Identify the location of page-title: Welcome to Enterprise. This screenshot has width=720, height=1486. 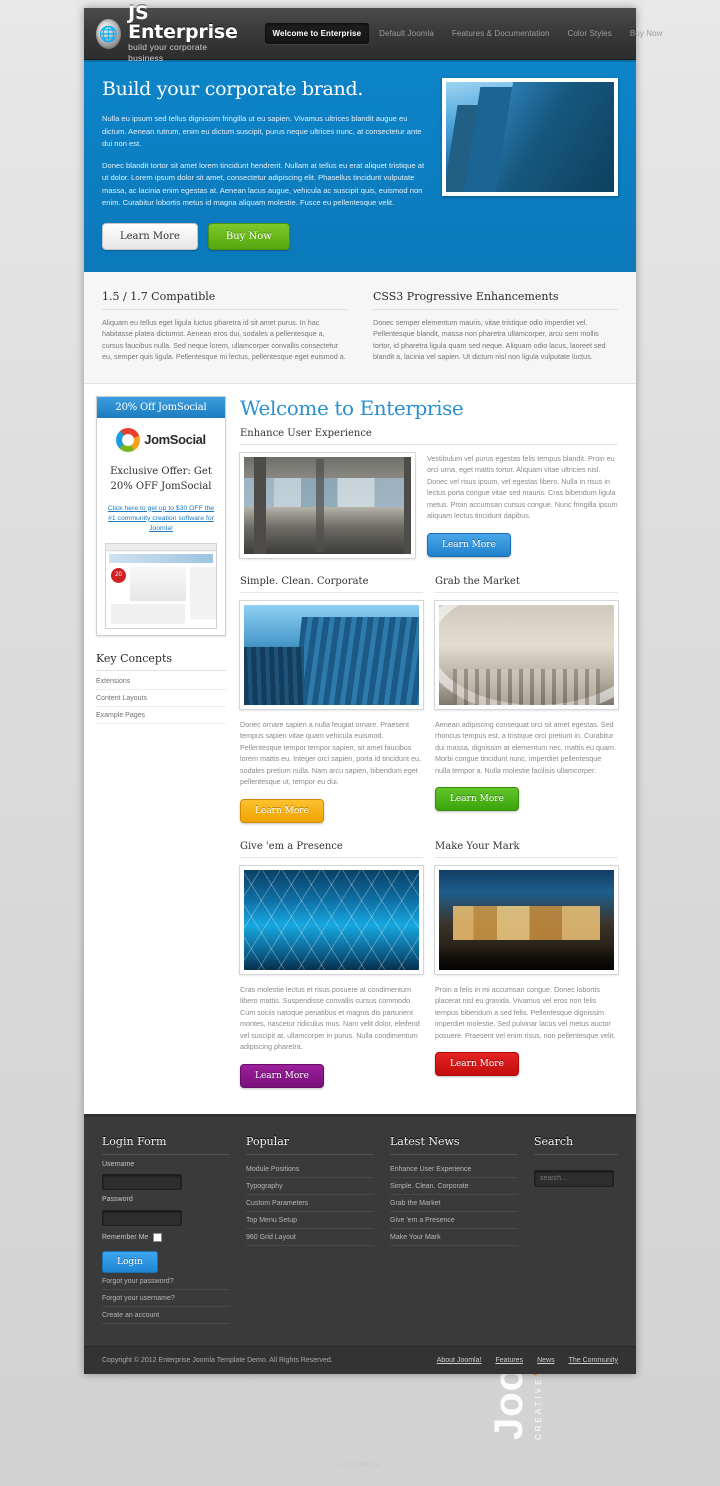
(352, 407).